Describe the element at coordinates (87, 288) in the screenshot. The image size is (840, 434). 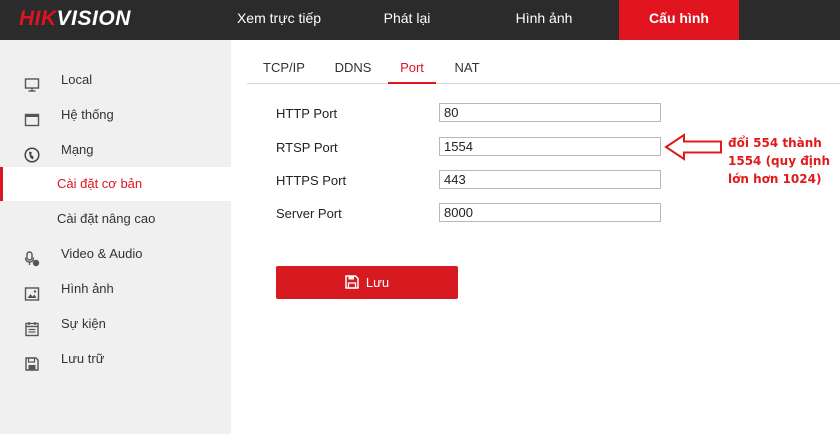
I see `sidebar-item-label: Hình ảnh` at that location.